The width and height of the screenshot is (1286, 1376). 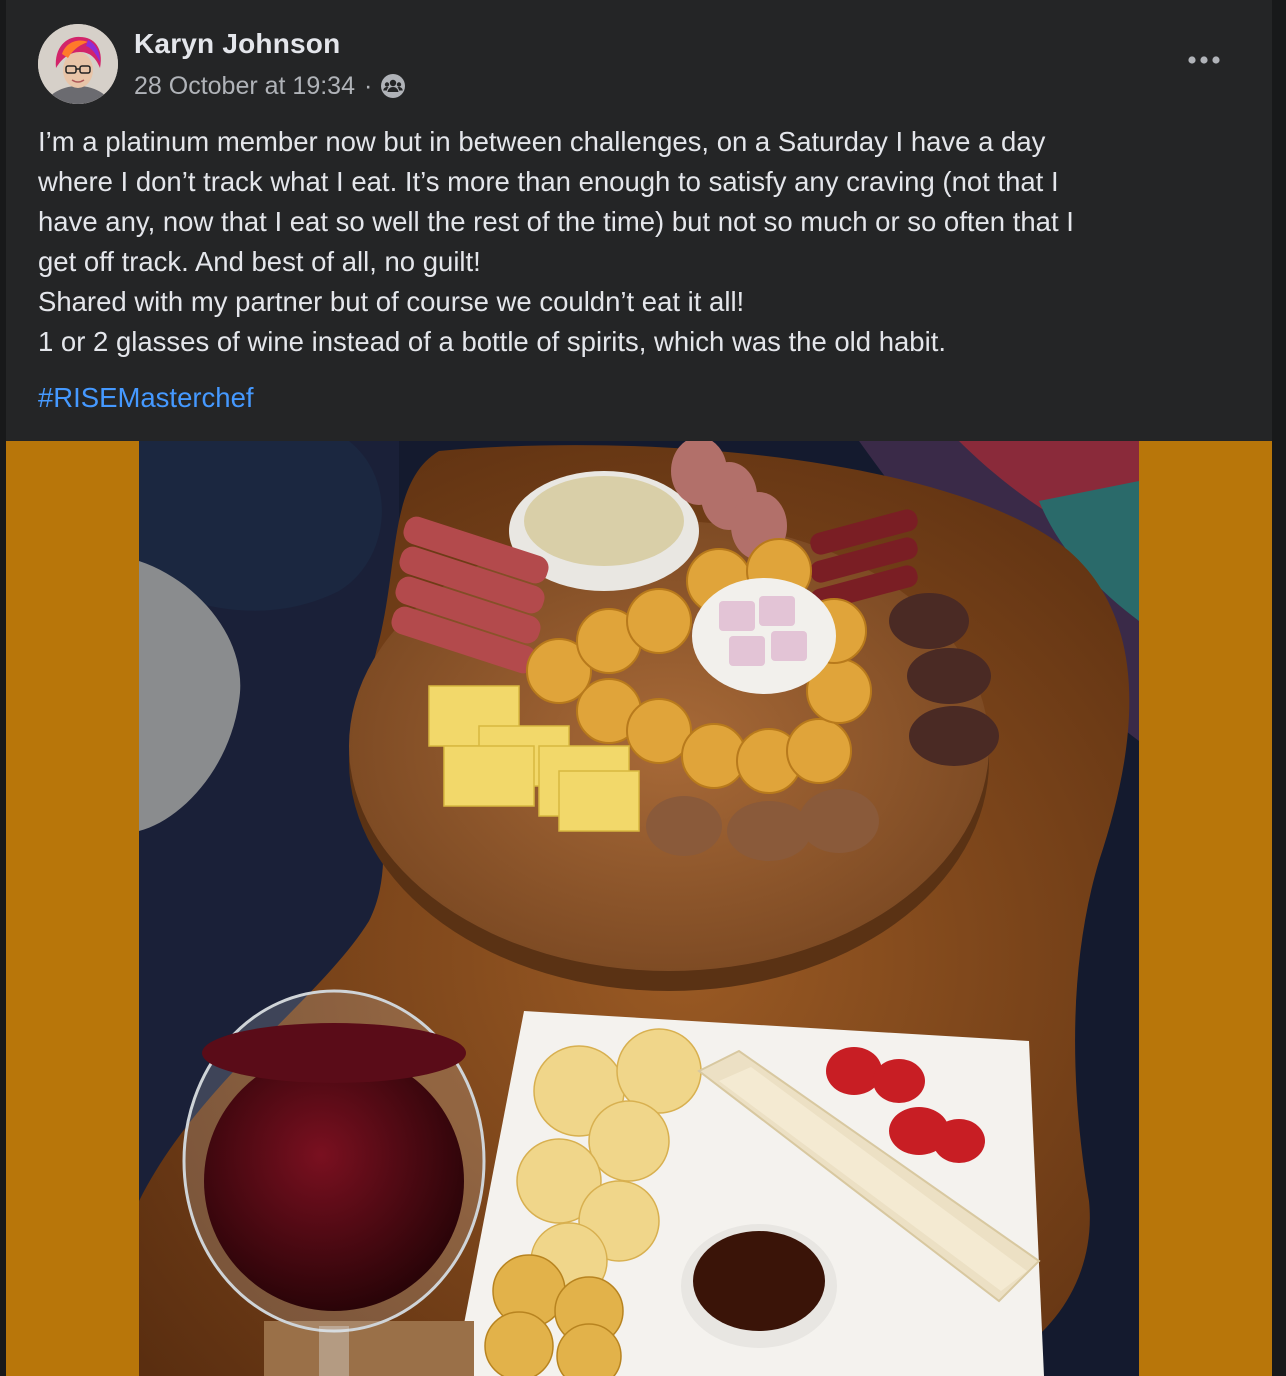 I want to click on more-options-button, so click(x=1204, y=60).